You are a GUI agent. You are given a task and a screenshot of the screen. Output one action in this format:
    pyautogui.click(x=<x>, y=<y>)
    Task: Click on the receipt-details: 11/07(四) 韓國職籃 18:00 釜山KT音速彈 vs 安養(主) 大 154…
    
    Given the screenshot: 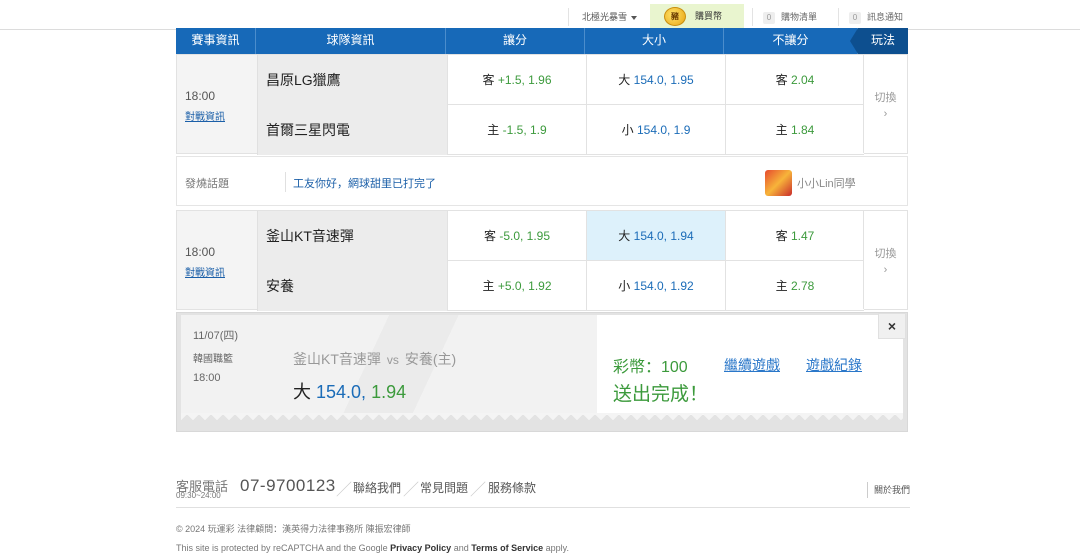 What is the action you would take?
    pyautogui.click(x=389, y=365)
    